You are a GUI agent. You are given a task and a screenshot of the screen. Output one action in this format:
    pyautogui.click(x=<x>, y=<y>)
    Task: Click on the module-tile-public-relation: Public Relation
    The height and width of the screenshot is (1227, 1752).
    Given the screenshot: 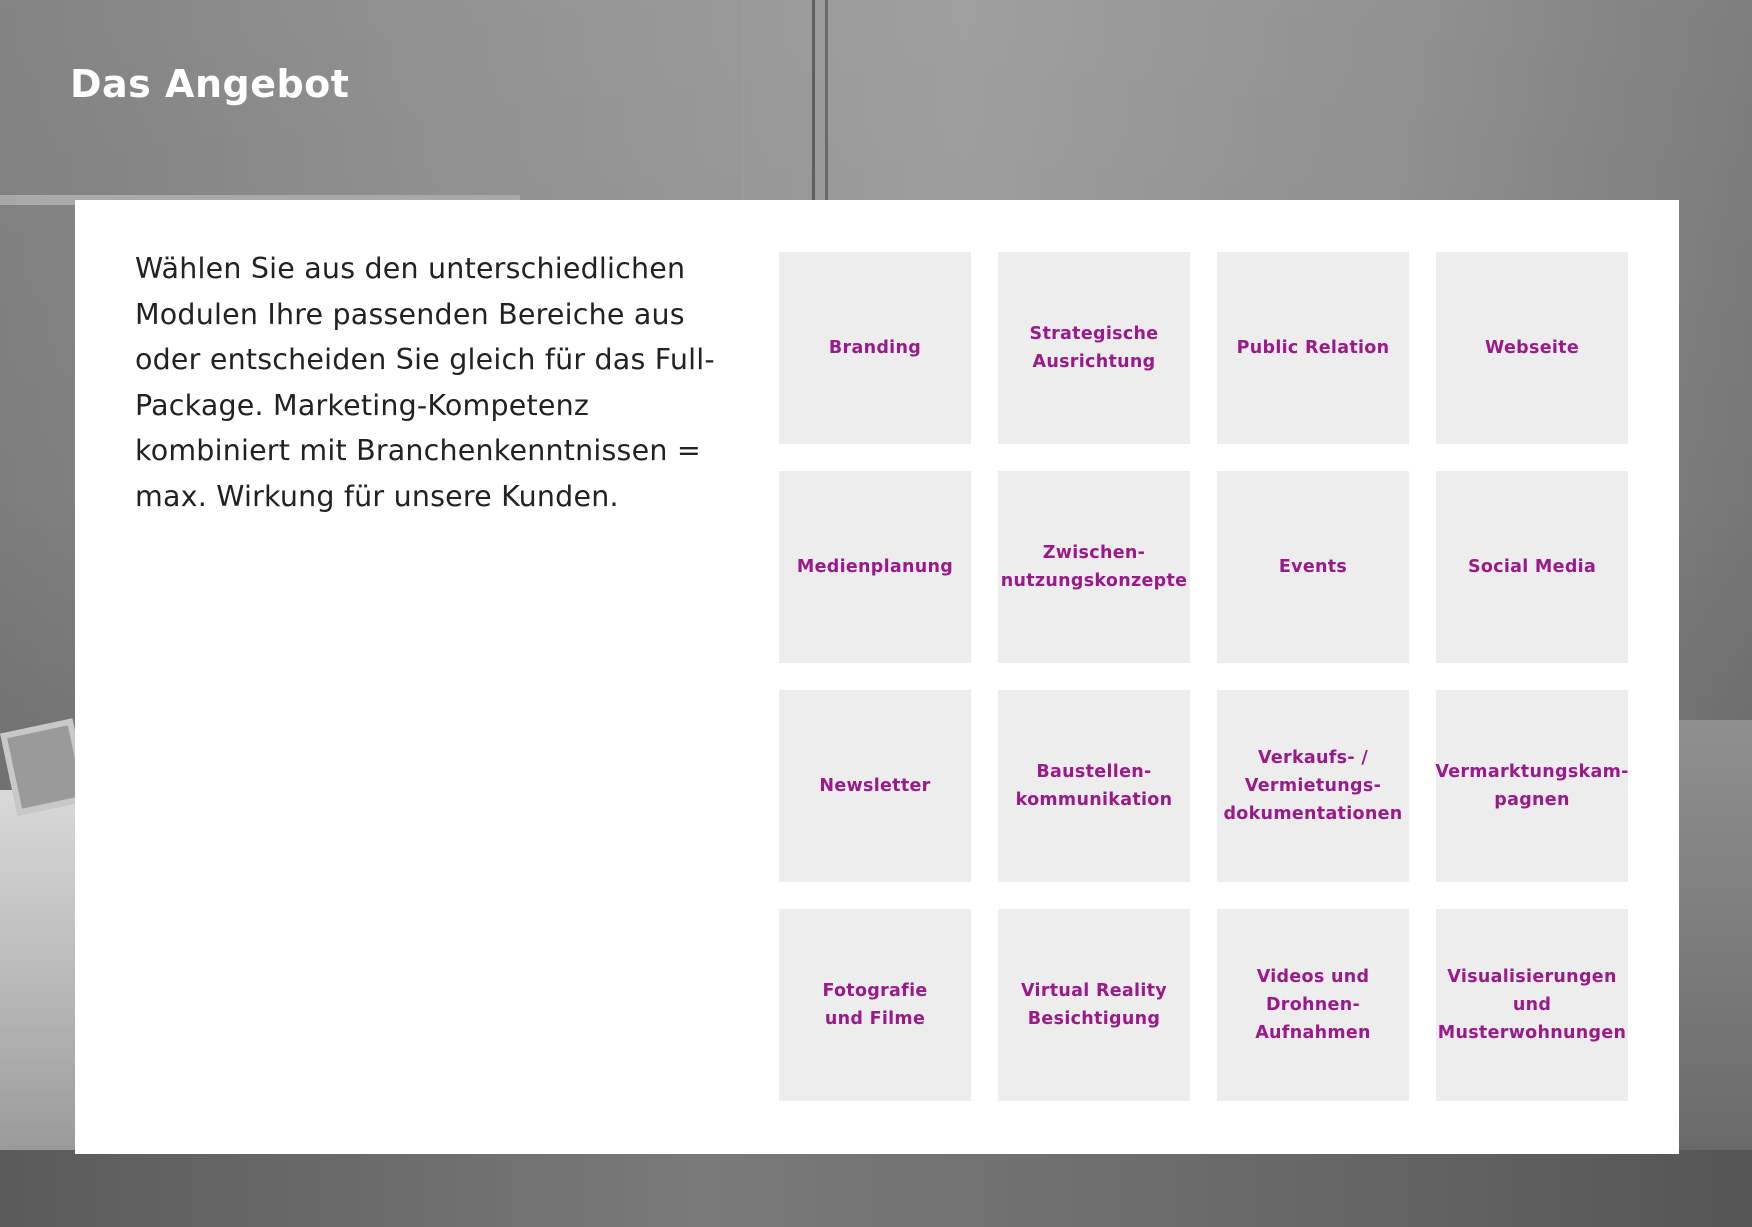 What is the action you would take?
    pyautogui.click(x=1313, y=348)
    